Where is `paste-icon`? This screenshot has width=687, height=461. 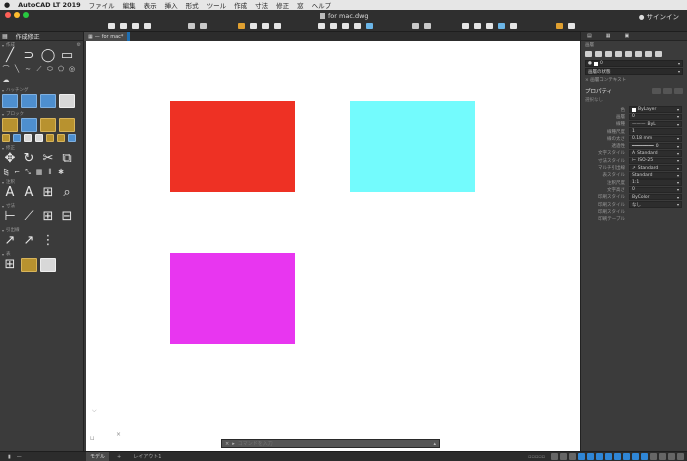
paste-icon is located at coordinates (277, 26).